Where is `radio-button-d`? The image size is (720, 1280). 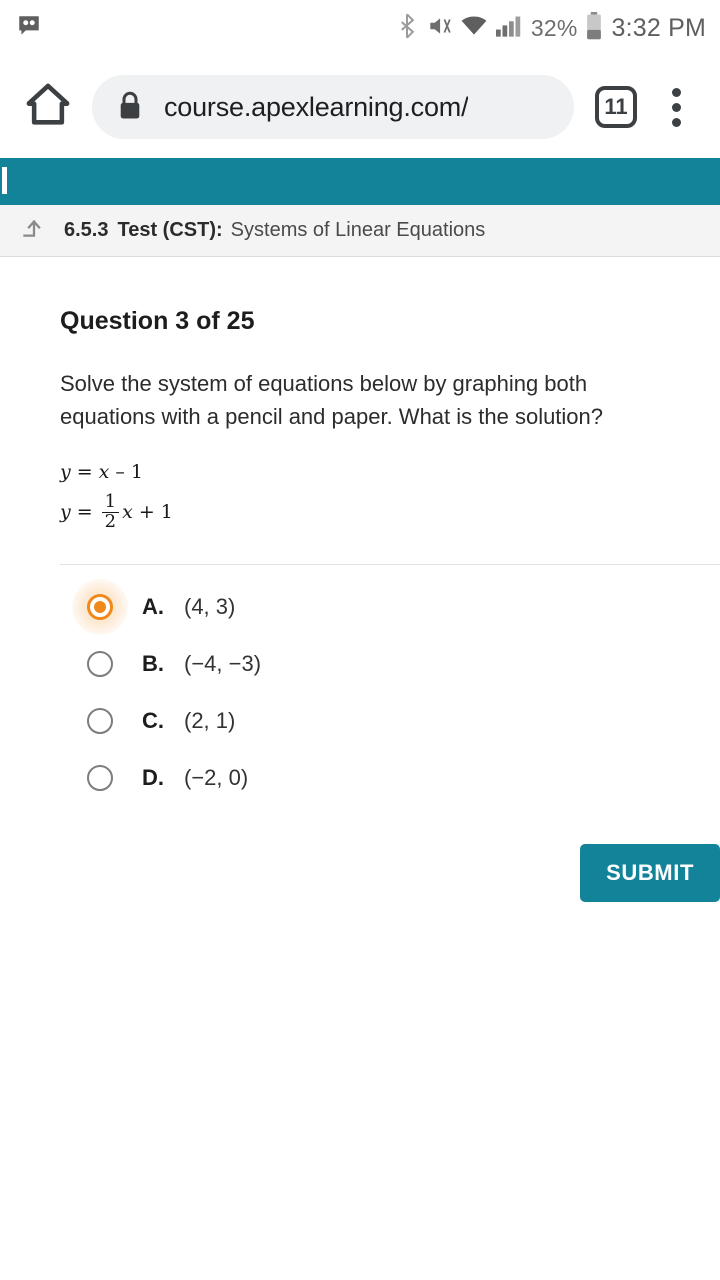
radio-button-d is located at coordinates (100, 777).